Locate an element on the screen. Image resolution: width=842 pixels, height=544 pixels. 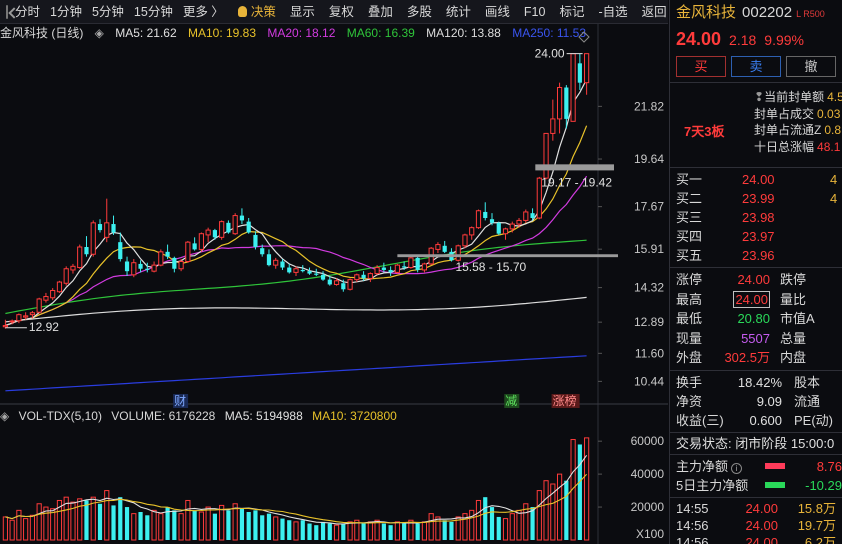
low-price-label: 12.92 is located at coordinates (44, 327).